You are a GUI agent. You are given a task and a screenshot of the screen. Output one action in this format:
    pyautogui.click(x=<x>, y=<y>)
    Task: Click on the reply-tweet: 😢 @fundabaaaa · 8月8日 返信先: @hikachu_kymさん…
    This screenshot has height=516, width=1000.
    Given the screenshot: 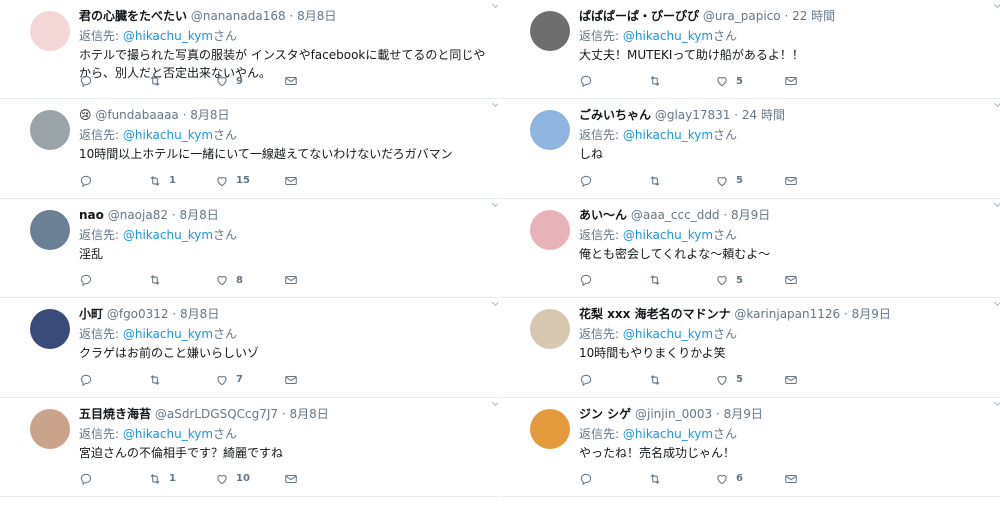 What is the action you would take?
    pyautogui.click(x=250, y=149)
    